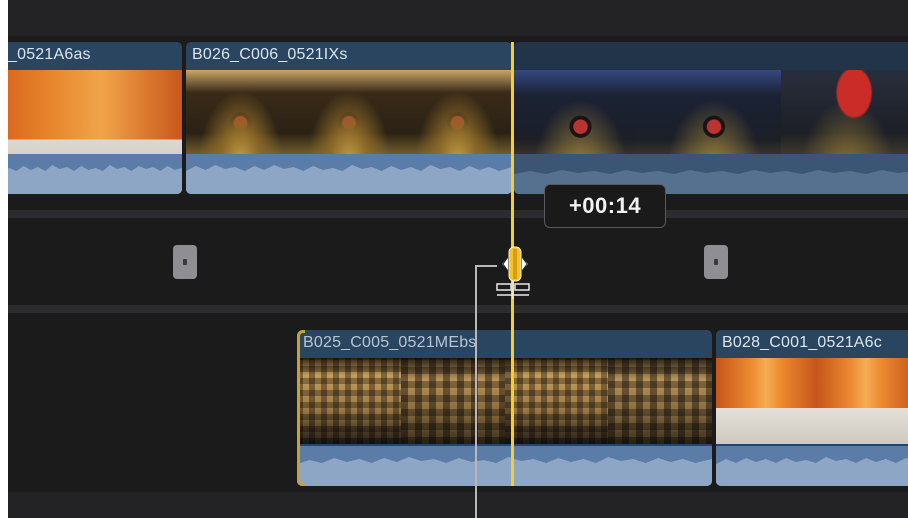 This screenshot has height=518, width=908. I want to click on trim-pointer-line, so click(486, 391).